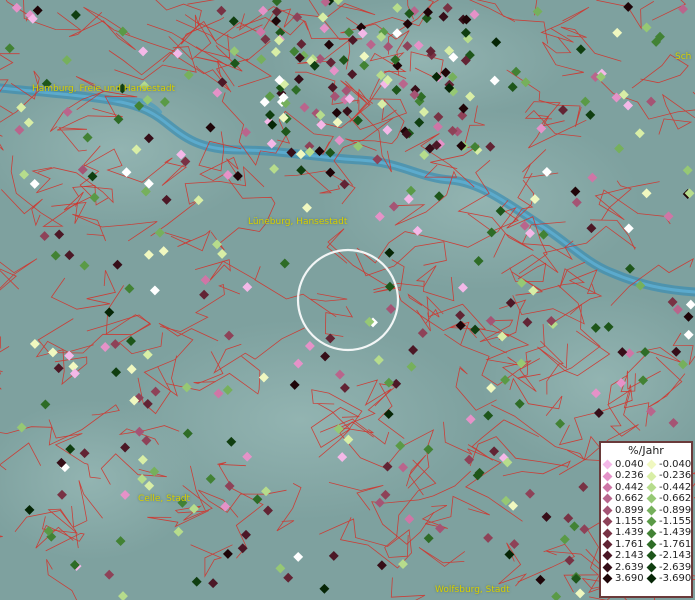 This screenshot has height=600, width=695. I want to click on legend-value: 0.899, so click(629, 510).